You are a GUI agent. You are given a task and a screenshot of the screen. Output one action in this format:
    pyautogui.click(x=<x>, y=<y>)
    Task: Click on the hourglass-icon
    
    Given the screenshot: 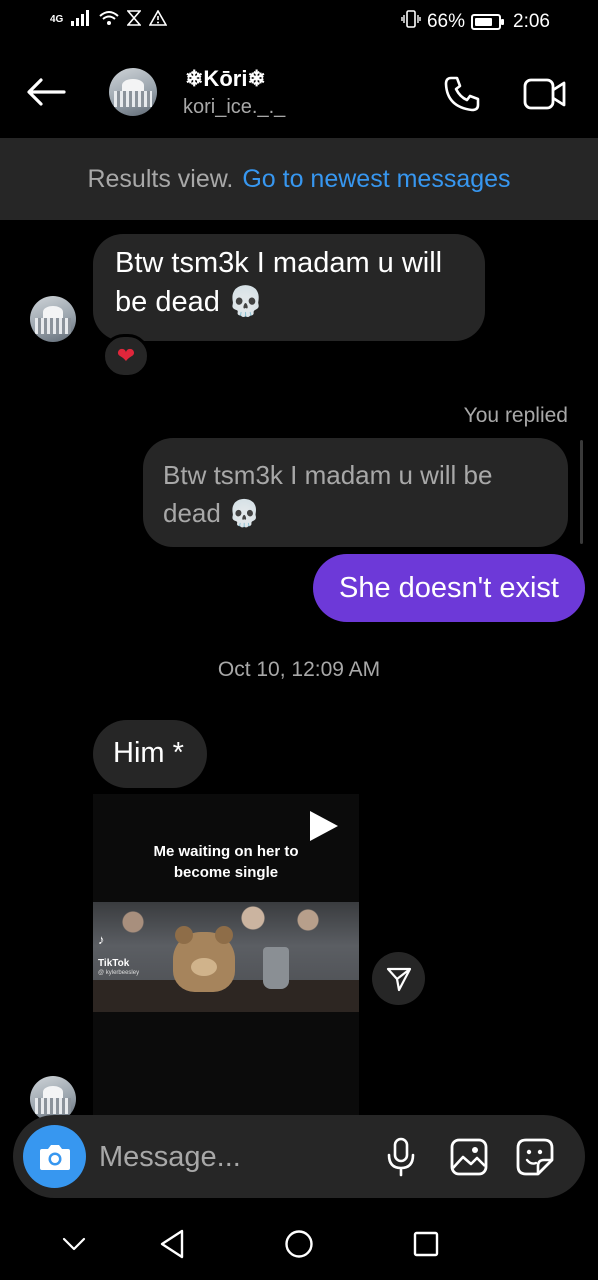 What is the action you would take?
    pyautogui.click(x=134, y=19)
    